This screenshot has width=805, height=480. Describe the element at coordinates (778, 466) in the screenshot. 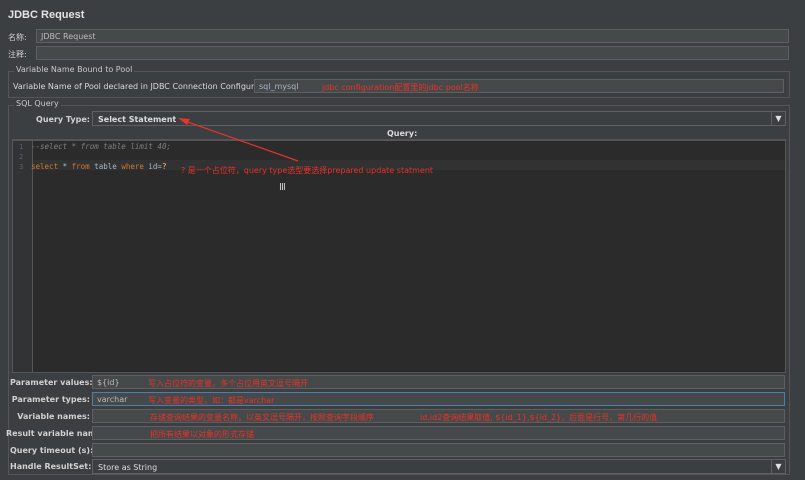

I see `dropdown-arrow-icon: ▼` at that location.